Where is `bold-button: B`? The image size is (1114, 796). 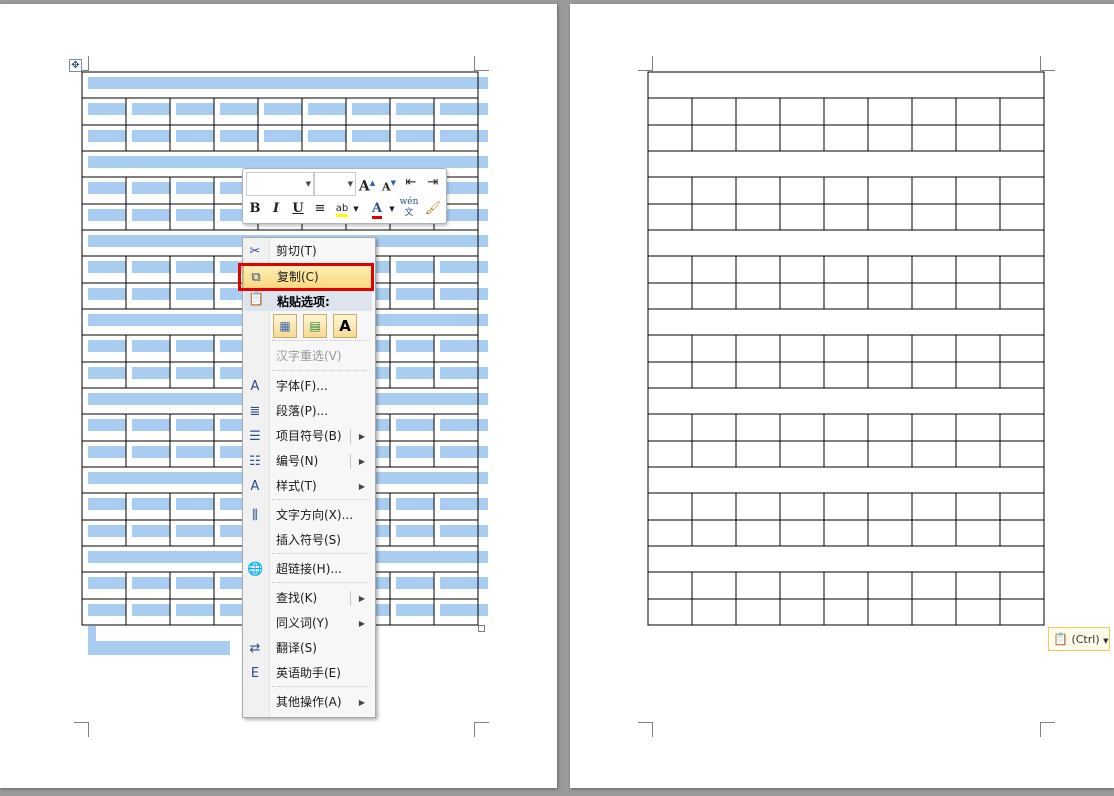 bold-button: B is located at coordinates (255, 209).